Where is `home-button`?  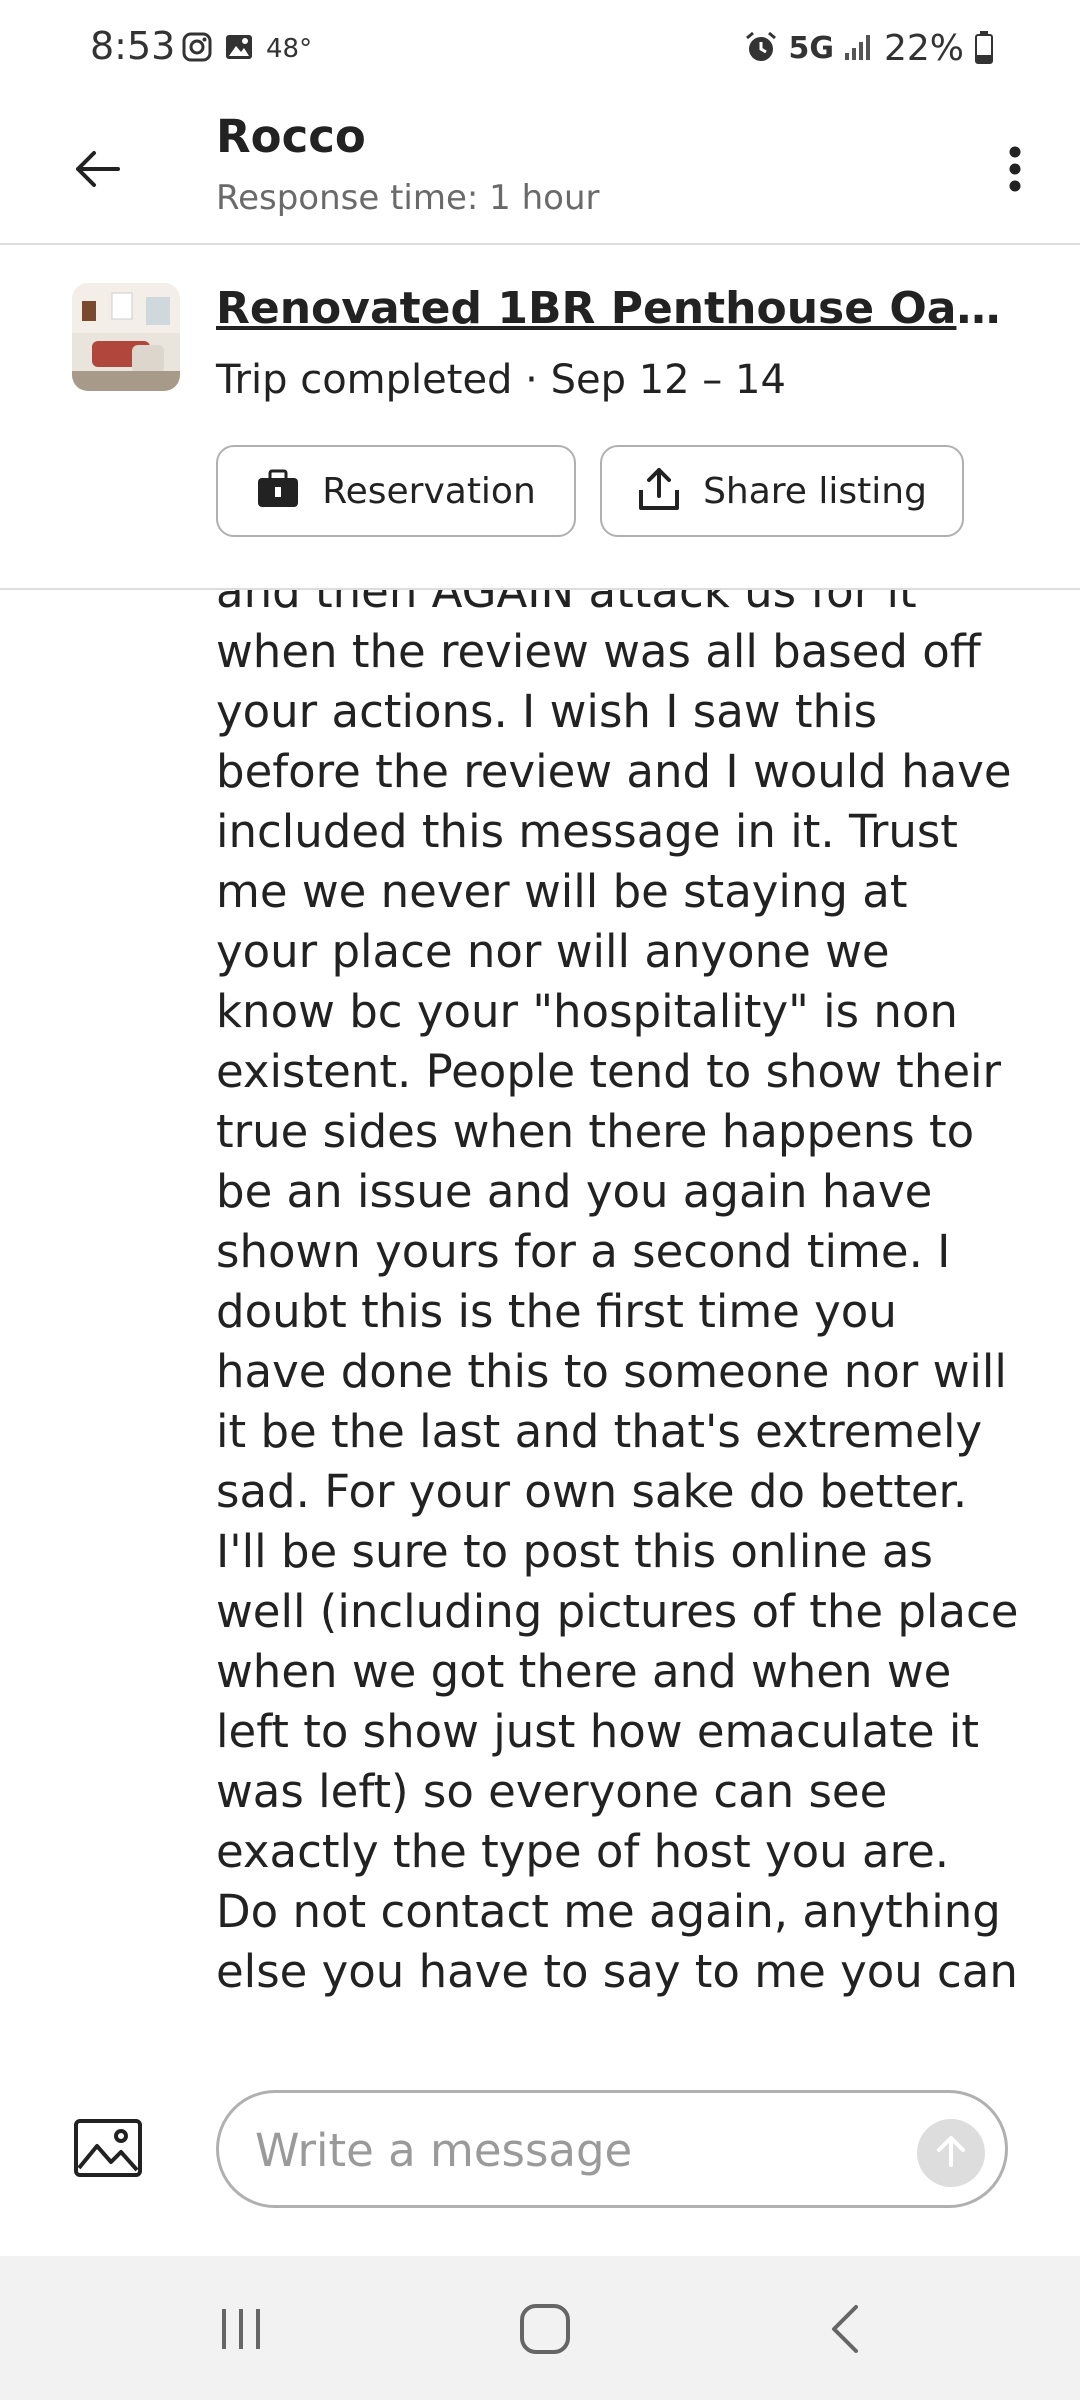 home-button is located at coordinates (545, 2331).